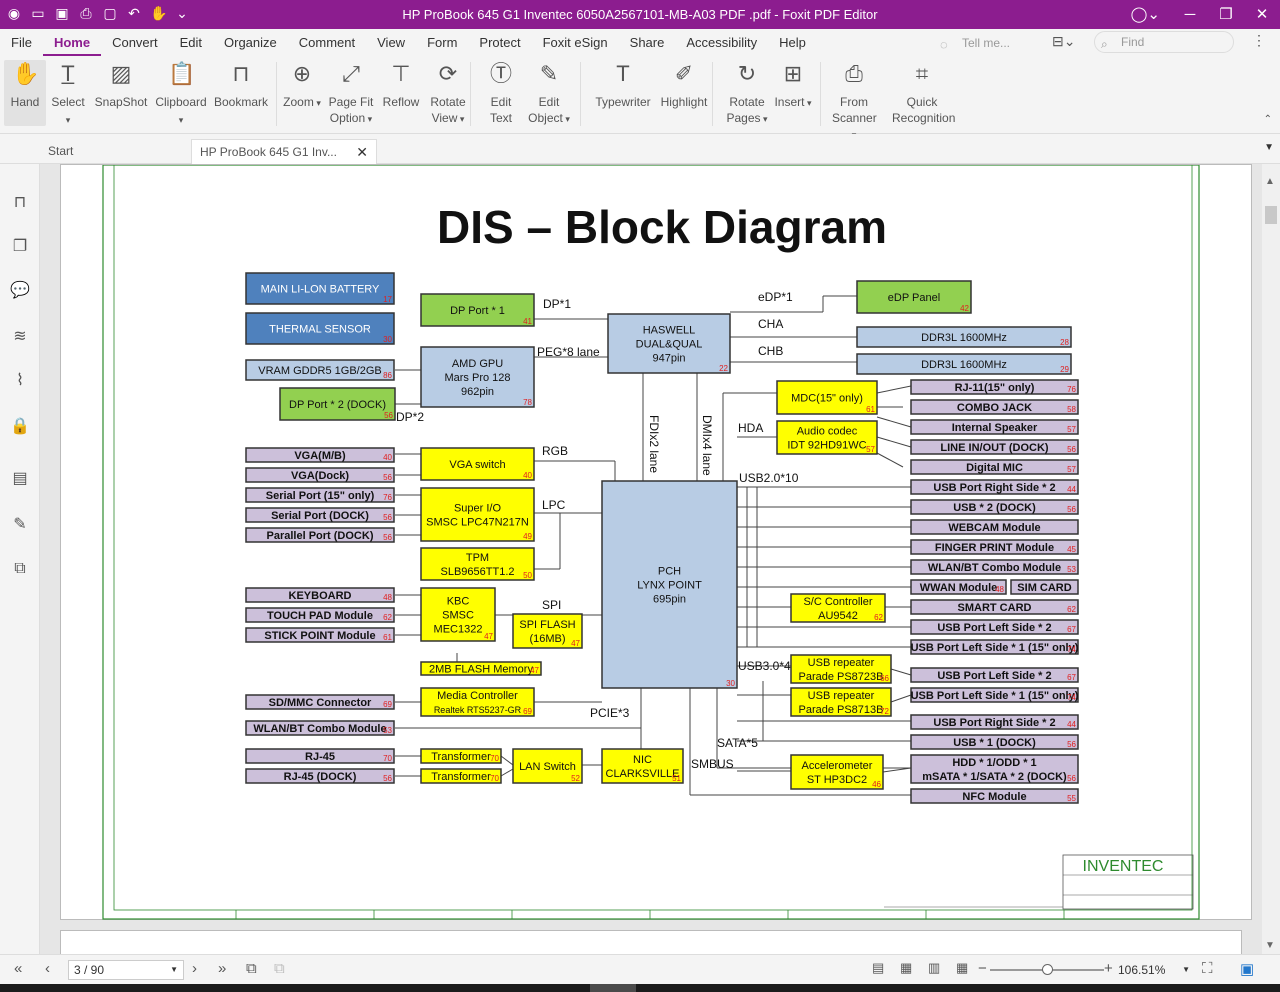 The width and height of the screenshot is (1280, 992). I want to click on ribbon-from-scanner-button: ⎙From Scanner ▾, so click(854, 101).